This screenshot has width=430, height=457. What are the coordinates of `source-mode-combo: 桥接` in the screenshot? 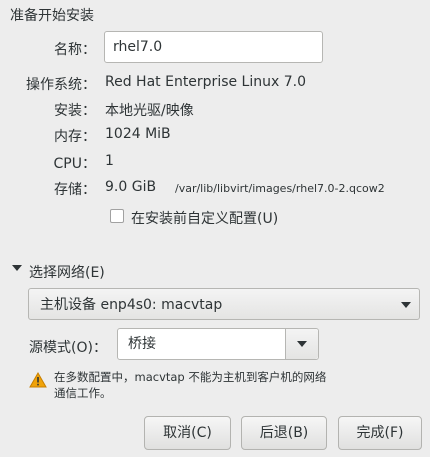 It's located at (218, 344).